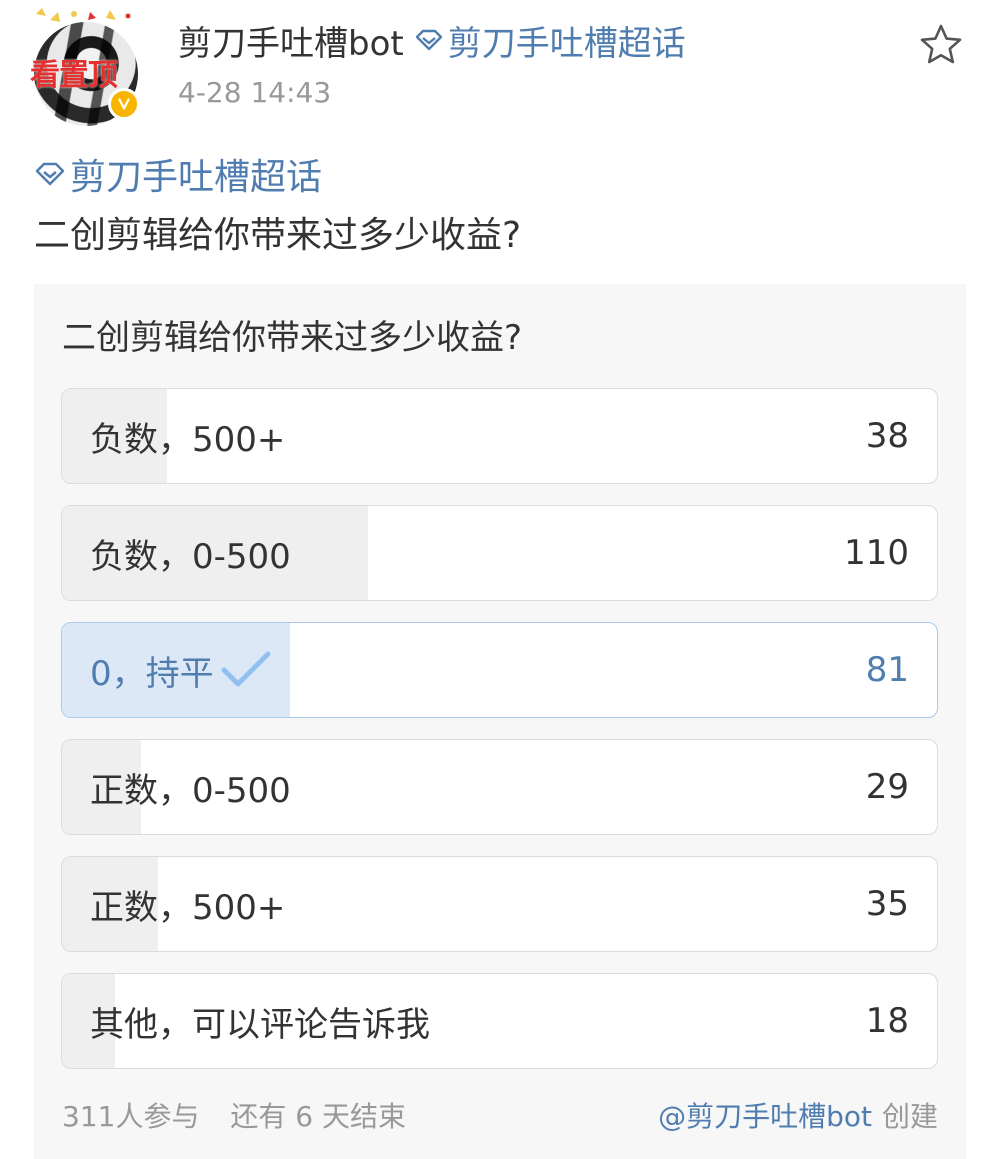  Describe the element at coordinates (188, 439) in the screenshot. I see `poll-option-text: 负数，500+` at that location.